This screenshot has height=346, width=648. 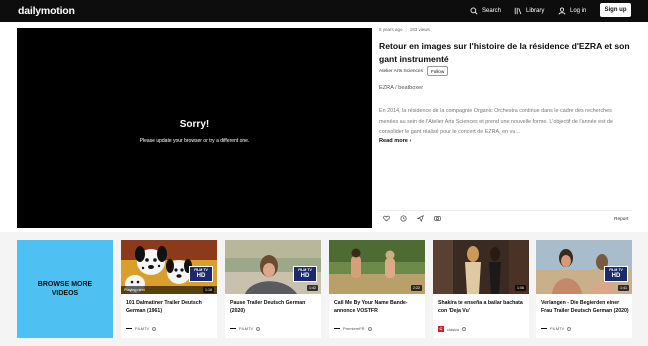 What do you see at coordinates (412, 218) in the screenshot?
I see `video-actions` at bounding box center [412, 218].